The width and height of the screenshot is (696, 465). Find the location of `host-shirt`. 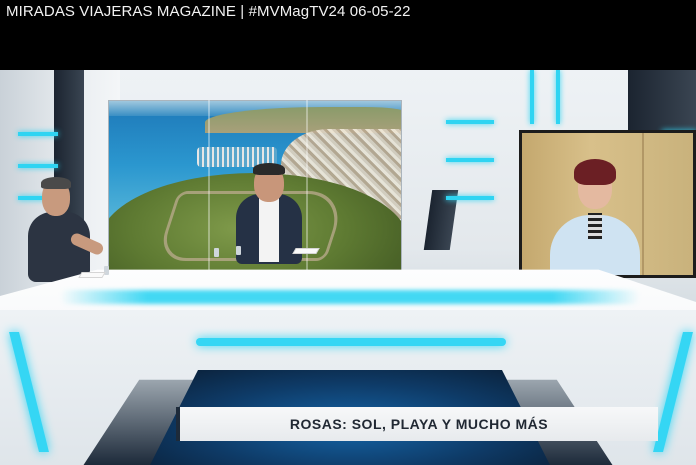

host-shirt is located at coordinates (269, 229).